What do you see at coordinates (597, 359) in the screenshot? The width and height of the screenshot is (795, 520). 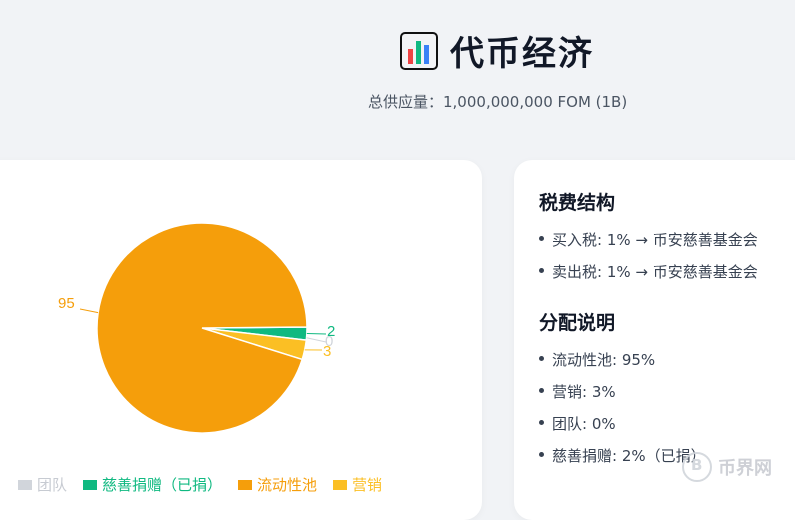 I see `dist-item-liquidity: 流动性池: 95%` at bounding box center [597, 359].